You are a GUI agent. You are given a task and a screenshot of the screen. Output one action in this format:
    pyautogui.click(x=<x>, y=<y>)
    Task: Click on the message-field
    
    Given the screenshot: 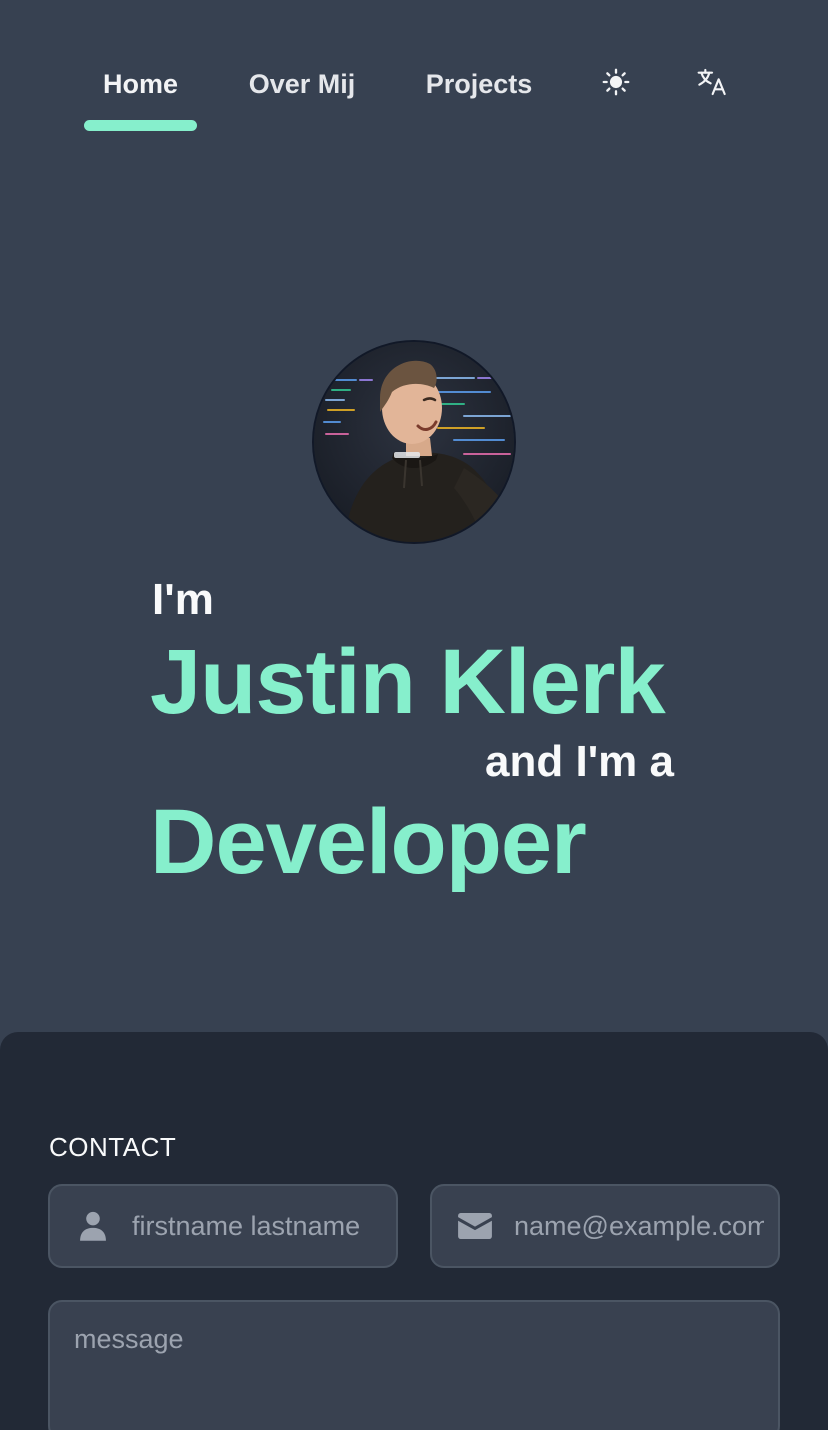 What is the action you would take?
    pyautogui.click(x=414, y=1365)
    